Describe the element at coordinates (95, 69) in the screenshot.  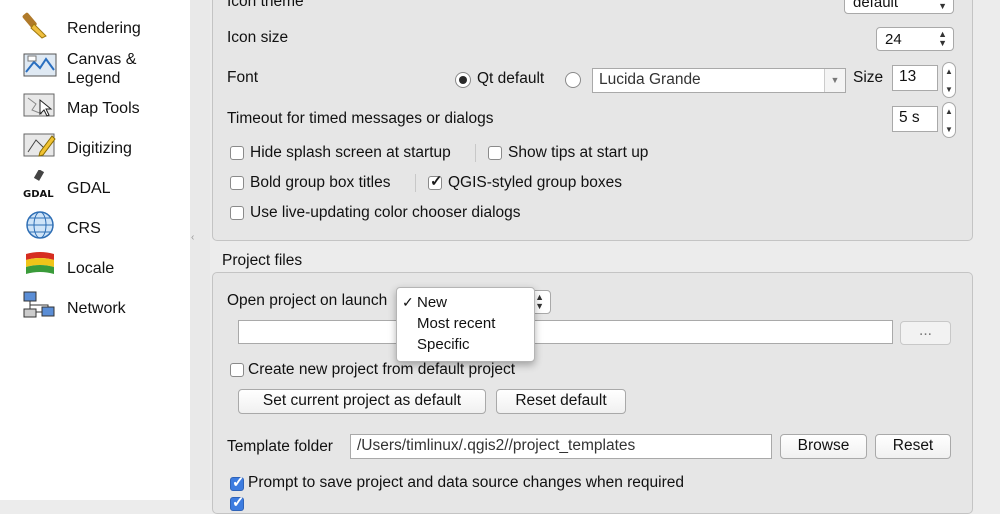
I see `sidebar-item-canvas-legend: Canvas & Legend` at that location.